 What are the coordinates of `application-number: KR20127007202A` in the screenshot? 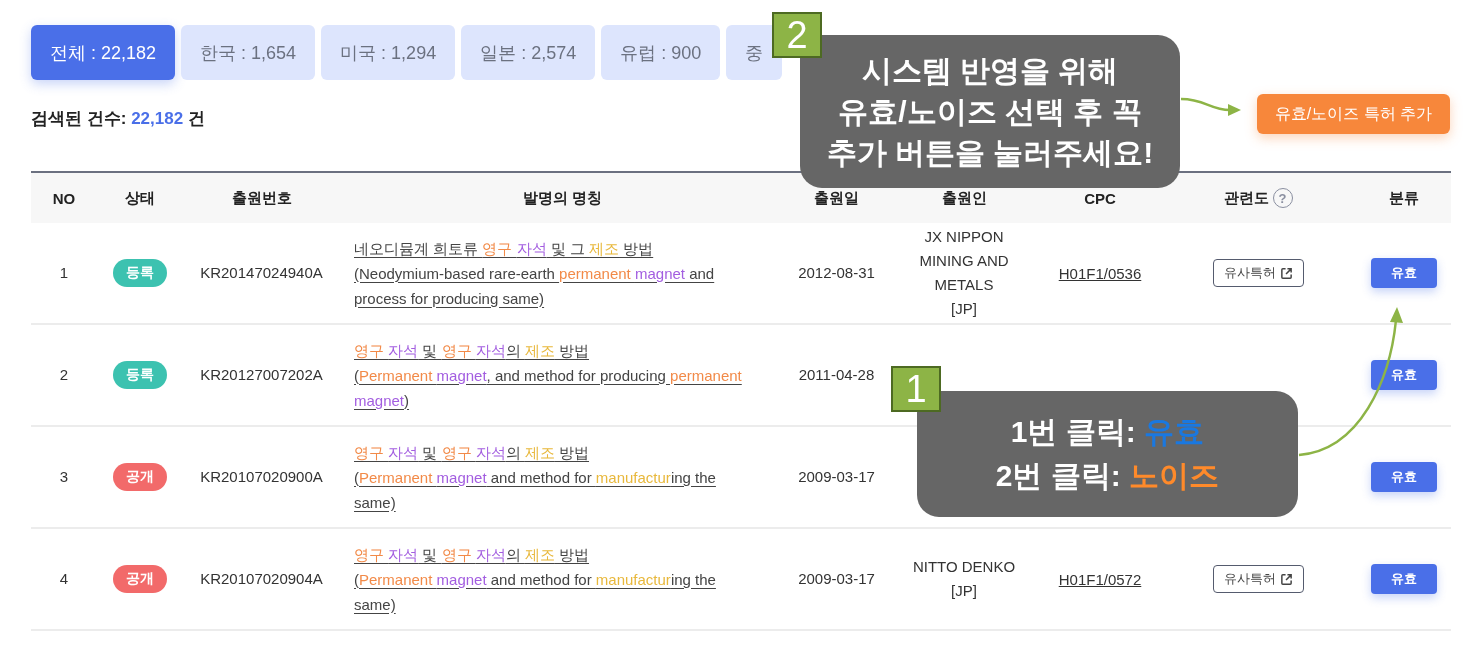 It's located at (261, 375).